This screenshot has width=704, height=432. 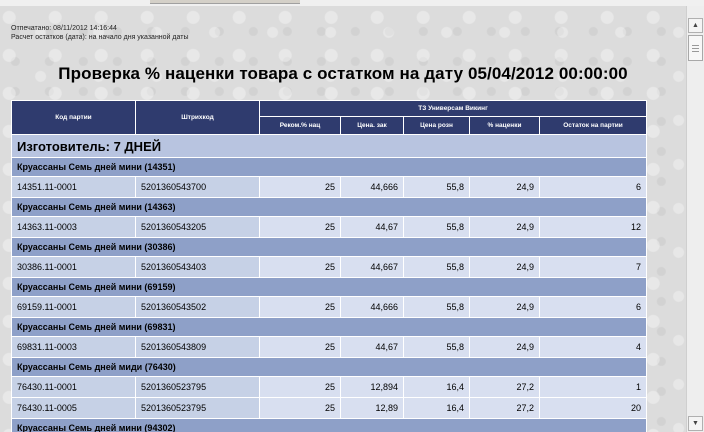 I want to click on header-batch-remainder: Остаток на партии, so click(x=593, y=125).